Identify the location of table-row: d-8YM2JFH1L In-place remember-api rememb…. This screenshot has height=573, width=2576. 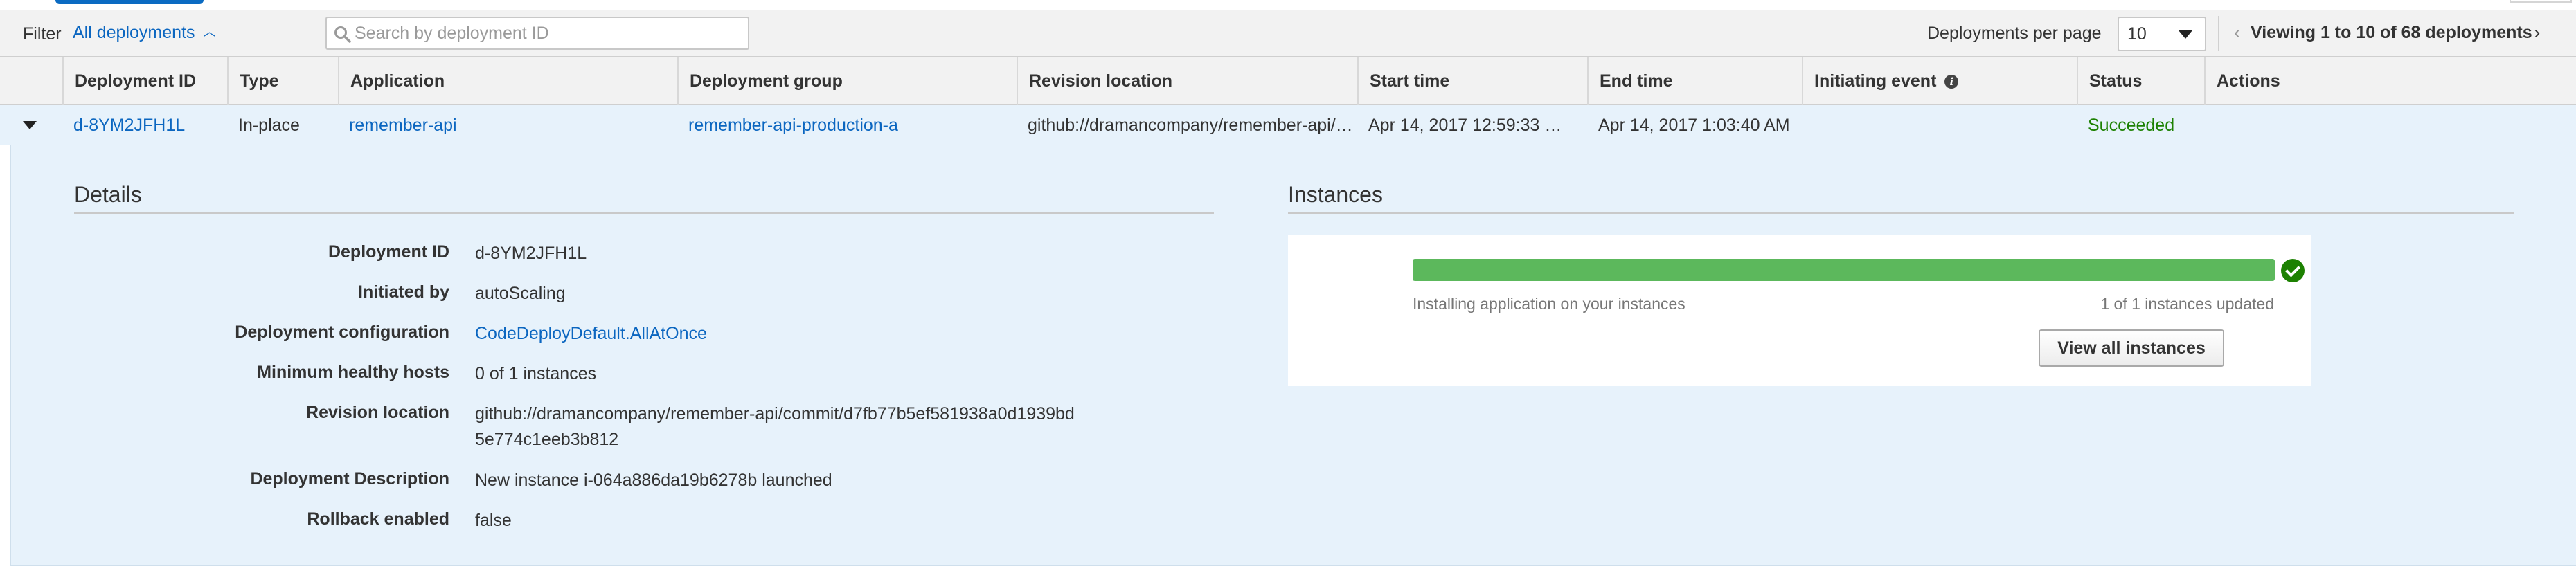
(1288, 125).